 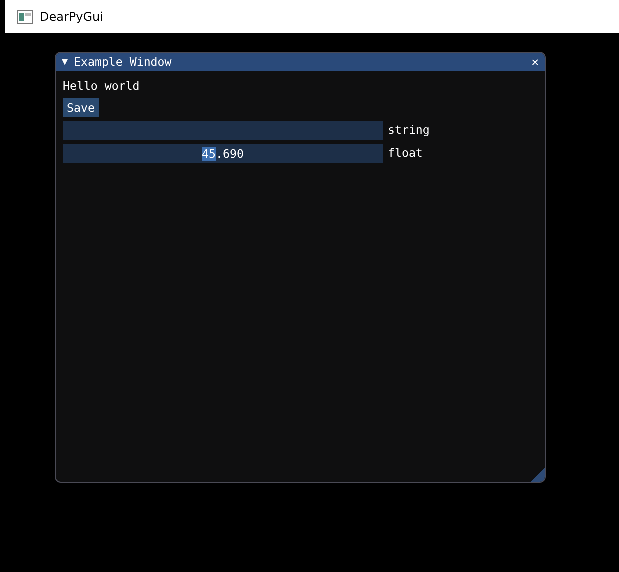 I want to click on save-button: Save, so click(x=81, y=107).